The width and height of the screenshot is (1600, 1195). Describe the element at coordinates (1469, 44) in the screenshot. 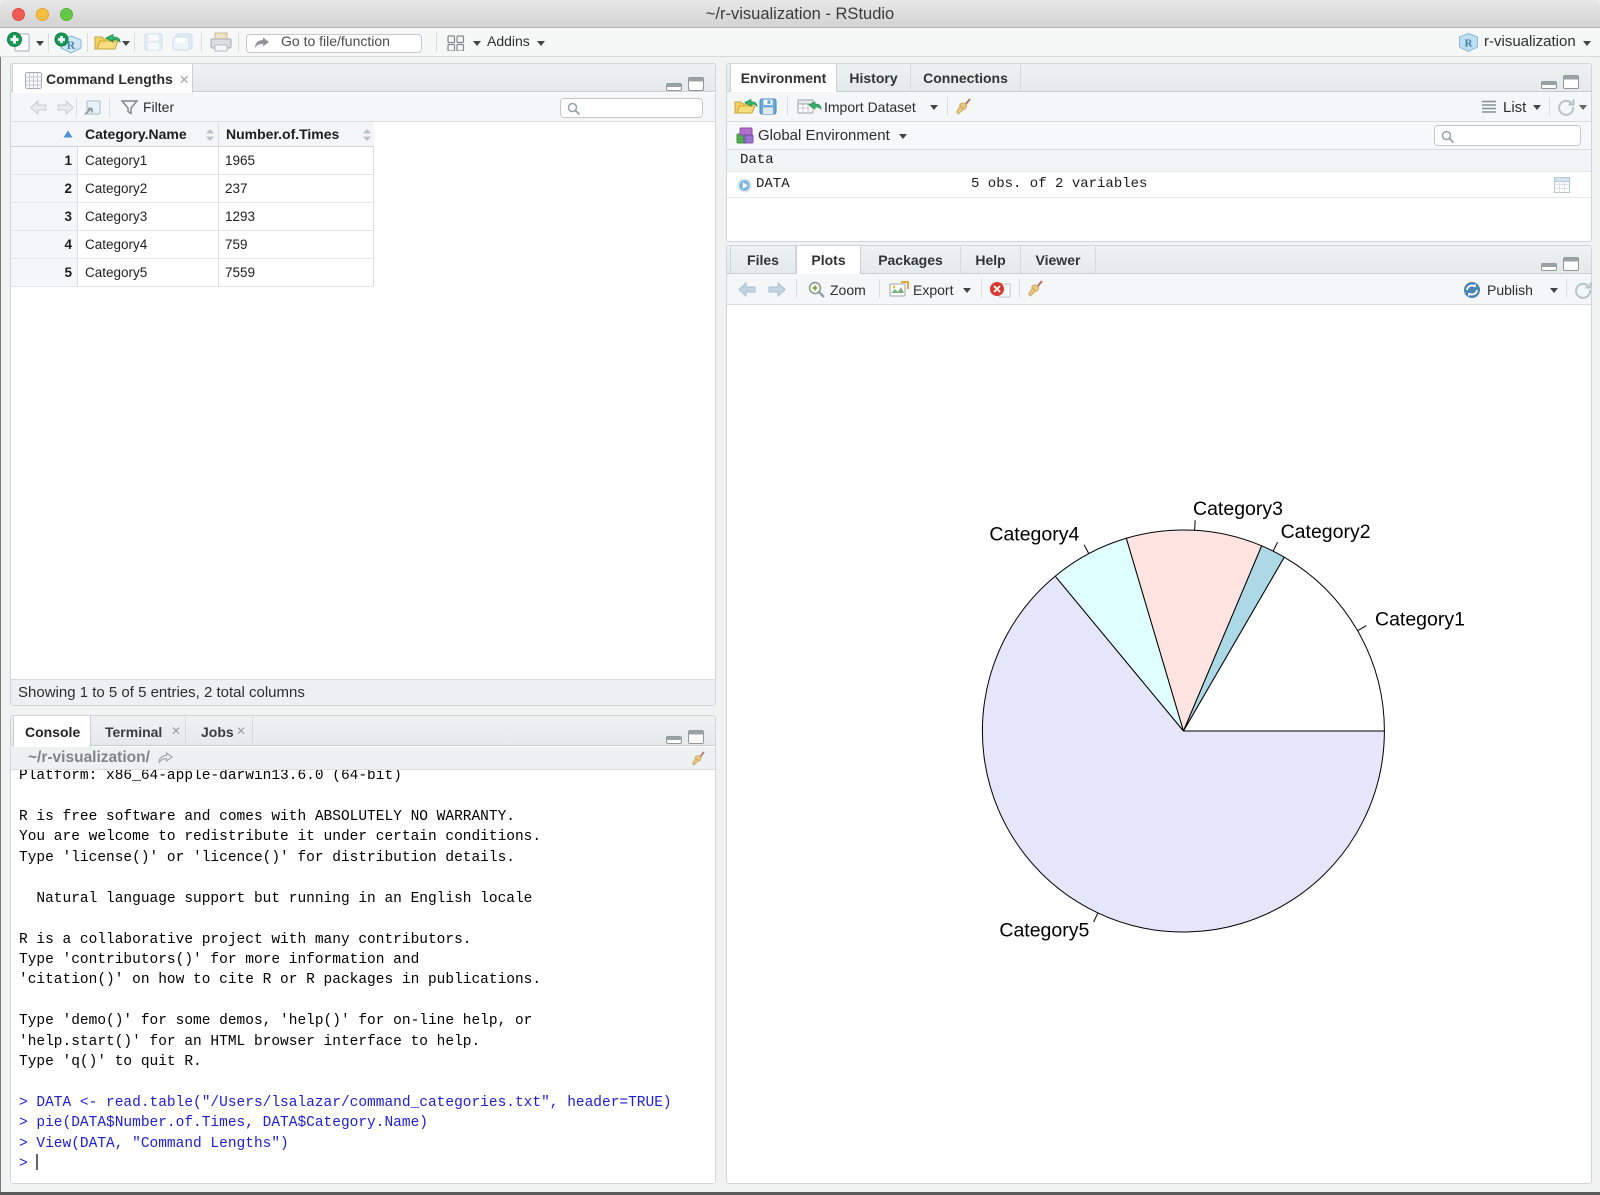

I see `svg-text: R` at that location.